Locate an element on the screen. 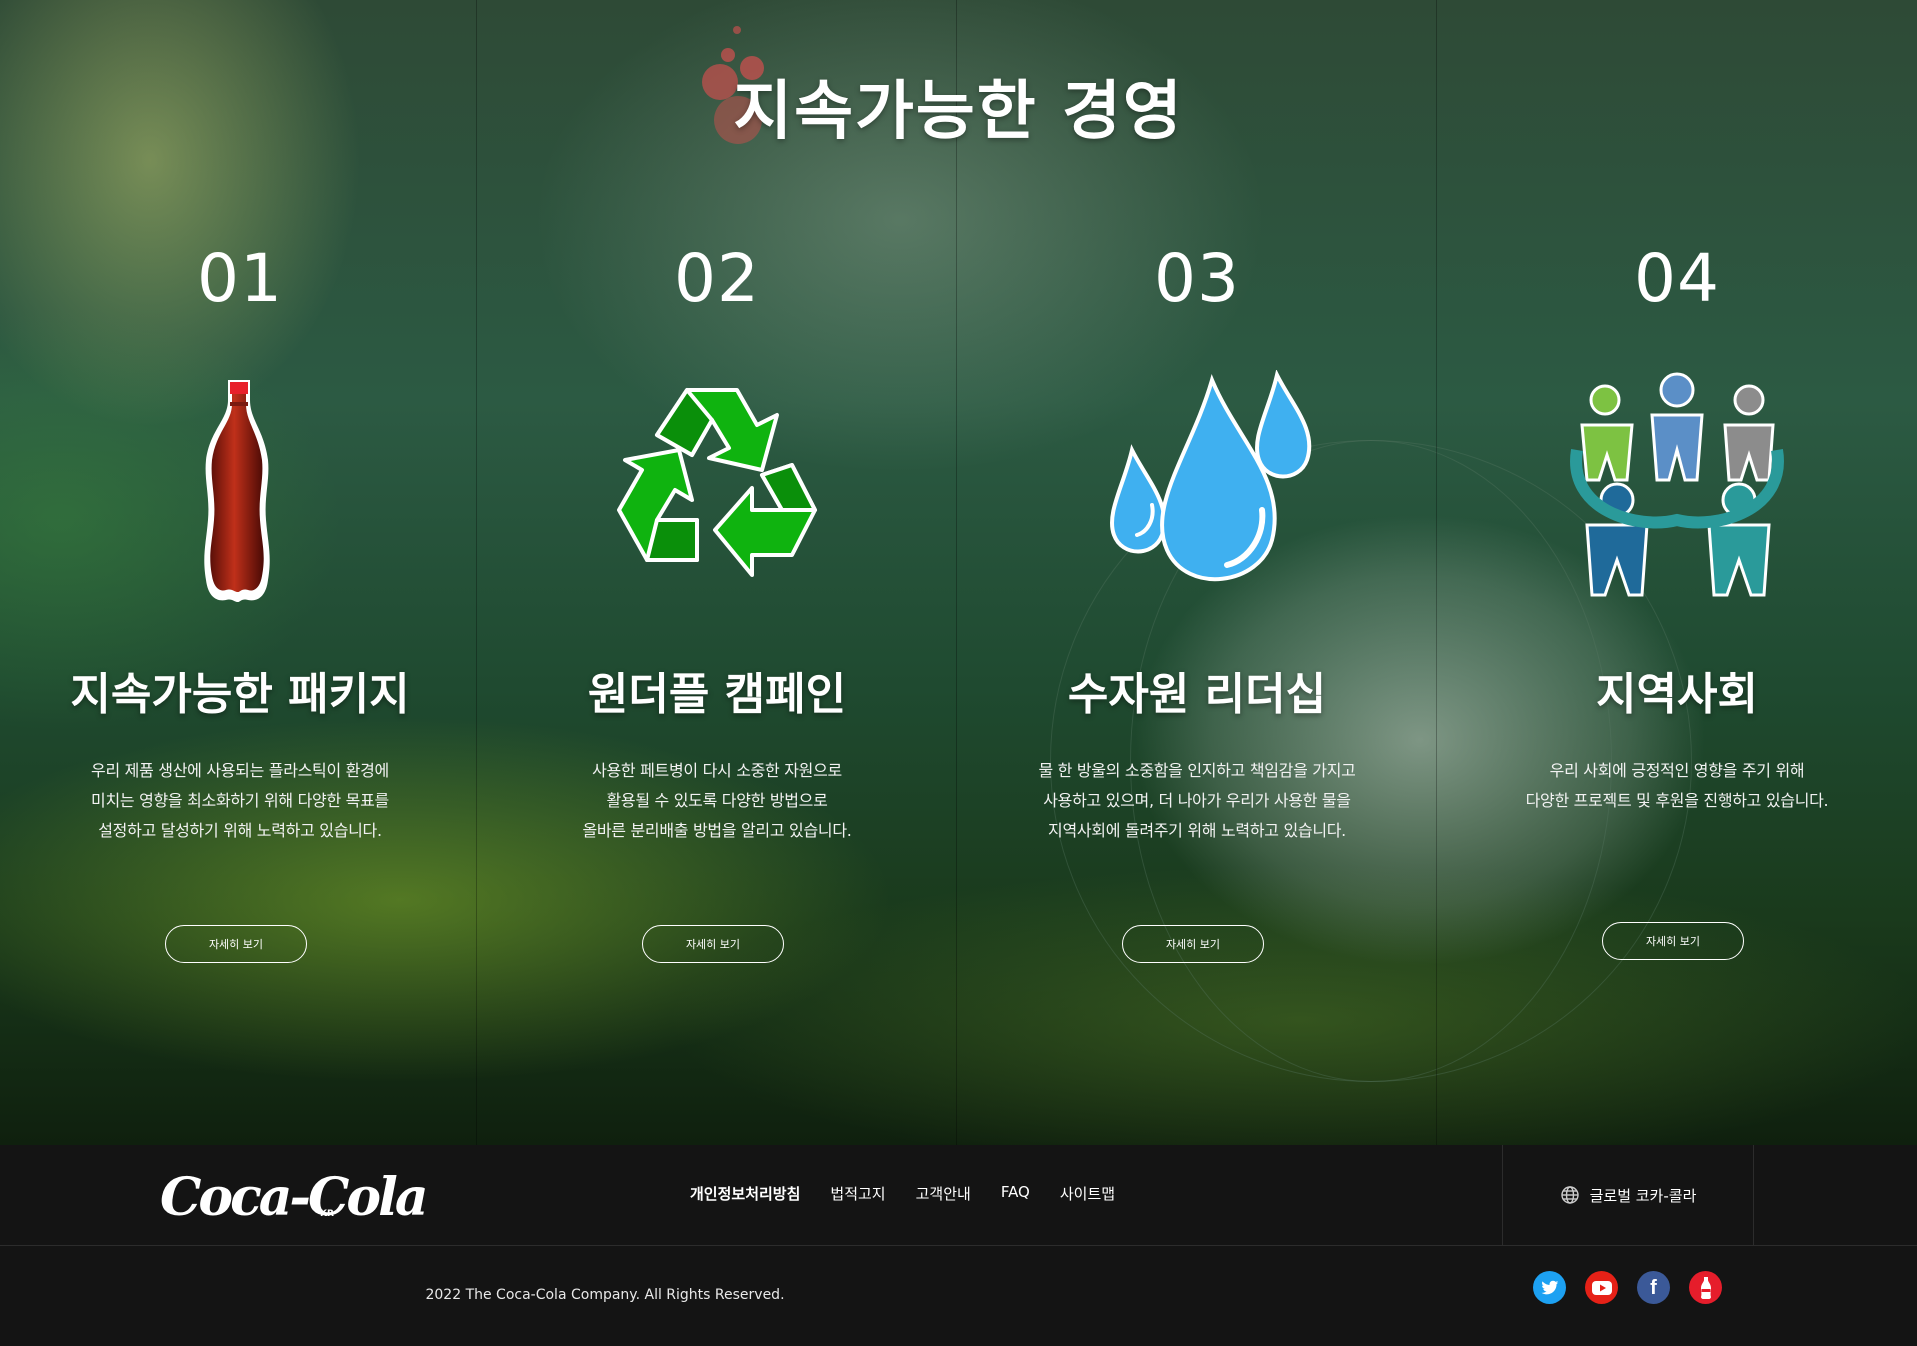 The image size is (1917, 1346). global-coca-cola-link: 글로벌 코카-콜라 is located at coordinates (1628, 1195).